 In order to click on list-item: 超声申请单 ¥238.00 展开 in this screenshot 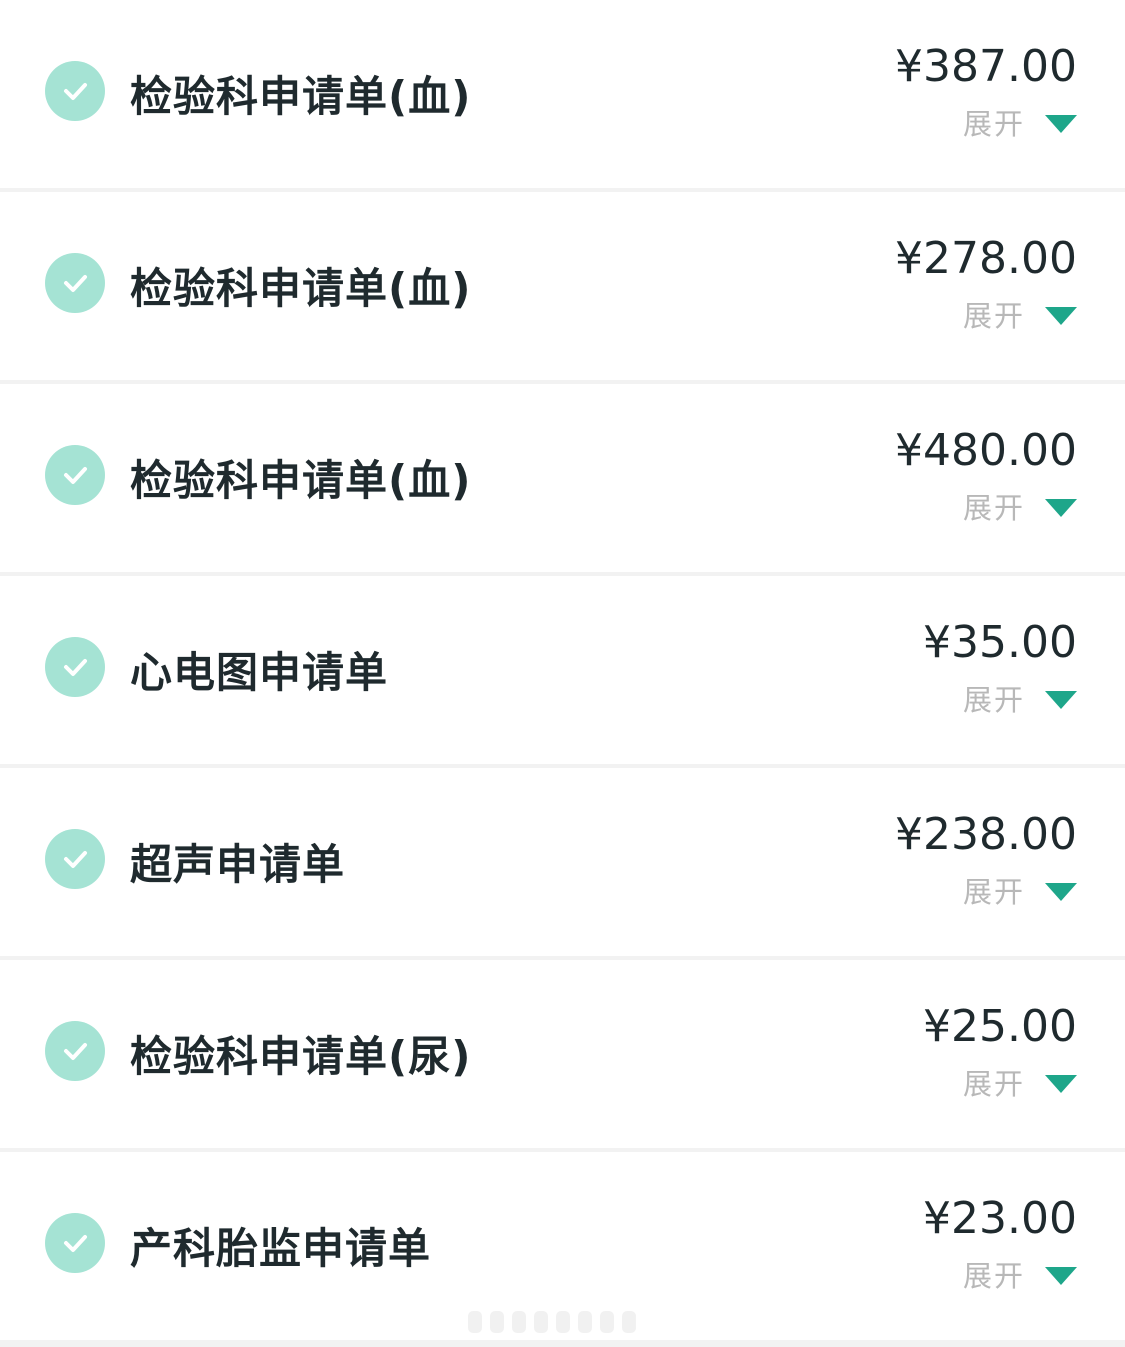, I will do `click(562, 862)`.